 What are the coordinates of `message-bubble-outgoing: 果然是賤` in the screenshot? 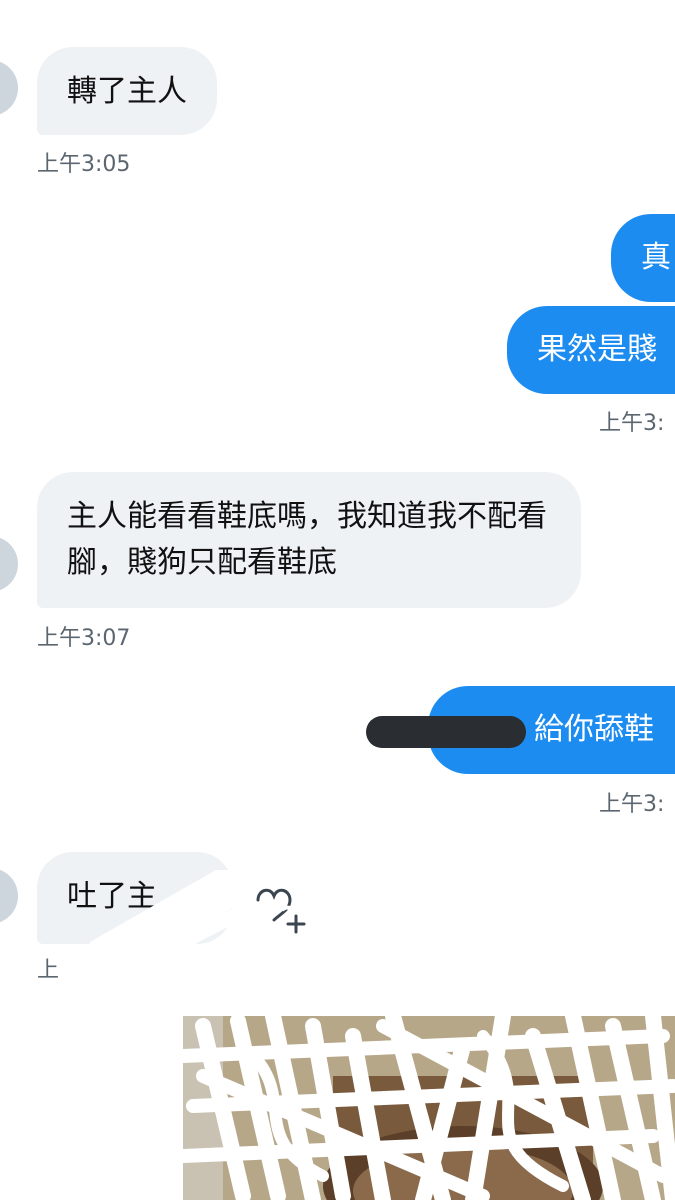 It's located at (591, 350).